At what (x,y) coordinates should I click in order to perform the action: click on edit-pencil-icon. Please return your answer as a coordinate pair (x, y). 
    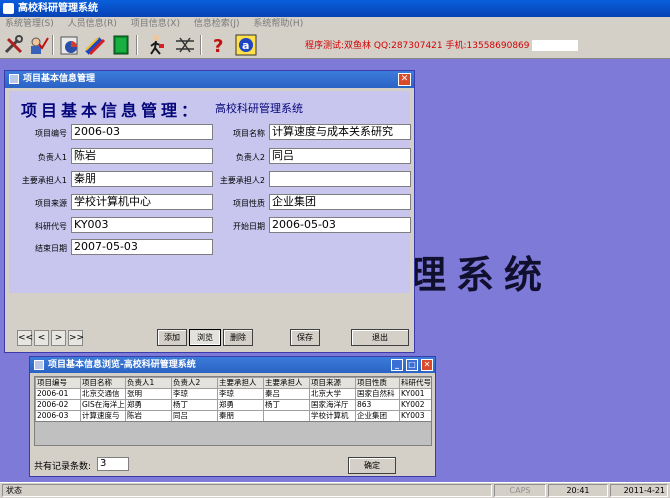
    Looking at the image, I should click on (95, 45).